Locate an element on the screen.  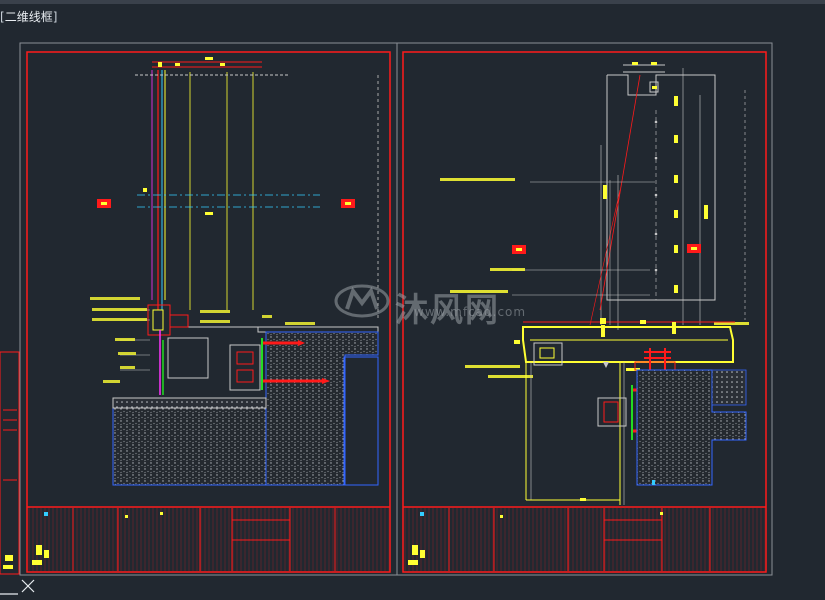
sheet-2-leader-notes is located at coordinates (594, 278).